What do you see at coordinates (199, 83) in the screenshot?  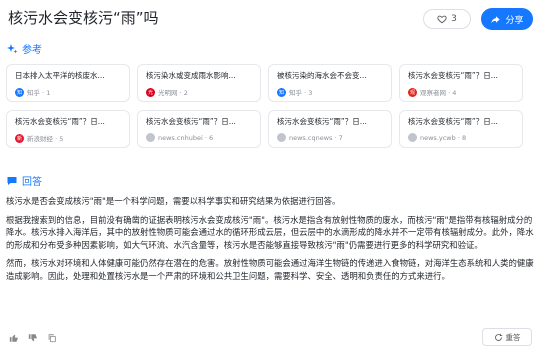 I see `reference-card: 核污染水或变成雨水影响... 光光明网 · 2` at bounding box center [199, 83].